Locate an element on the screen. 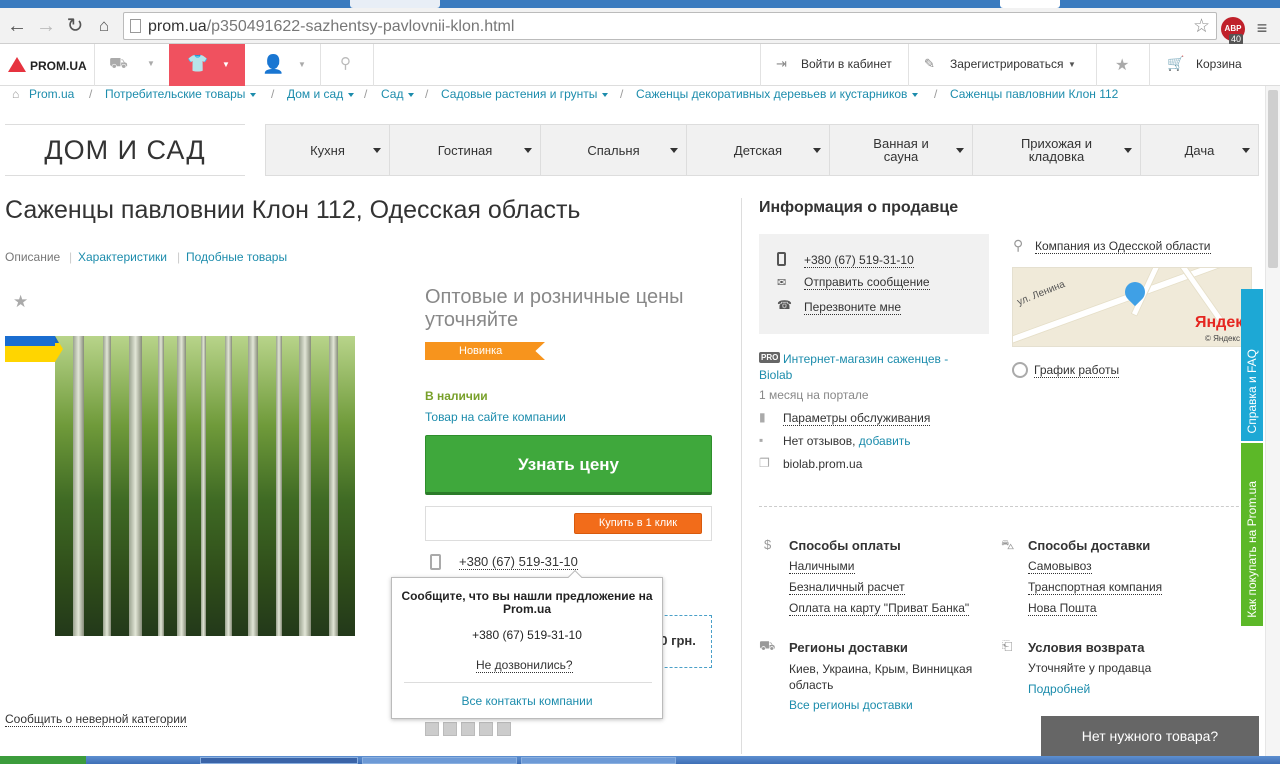  clothes-category-tab: 👕 ▼ is located at coordinates (207, 65).